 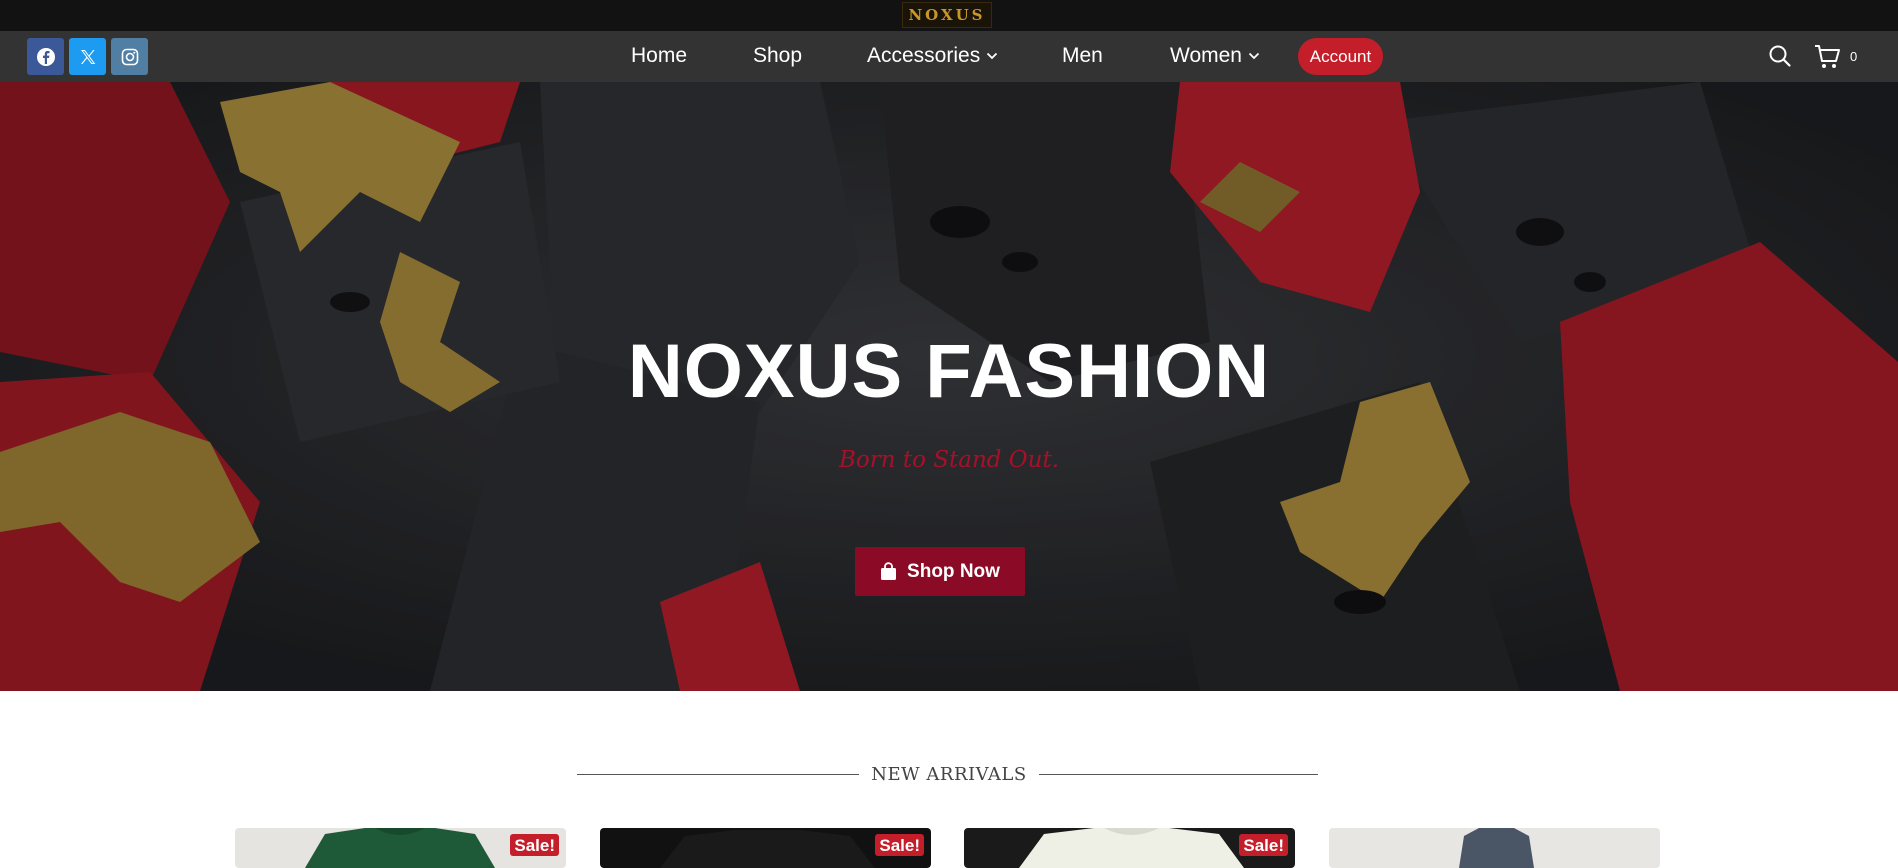 I want to click on nav-shop-label: Shop, so click(x=778, y=55).